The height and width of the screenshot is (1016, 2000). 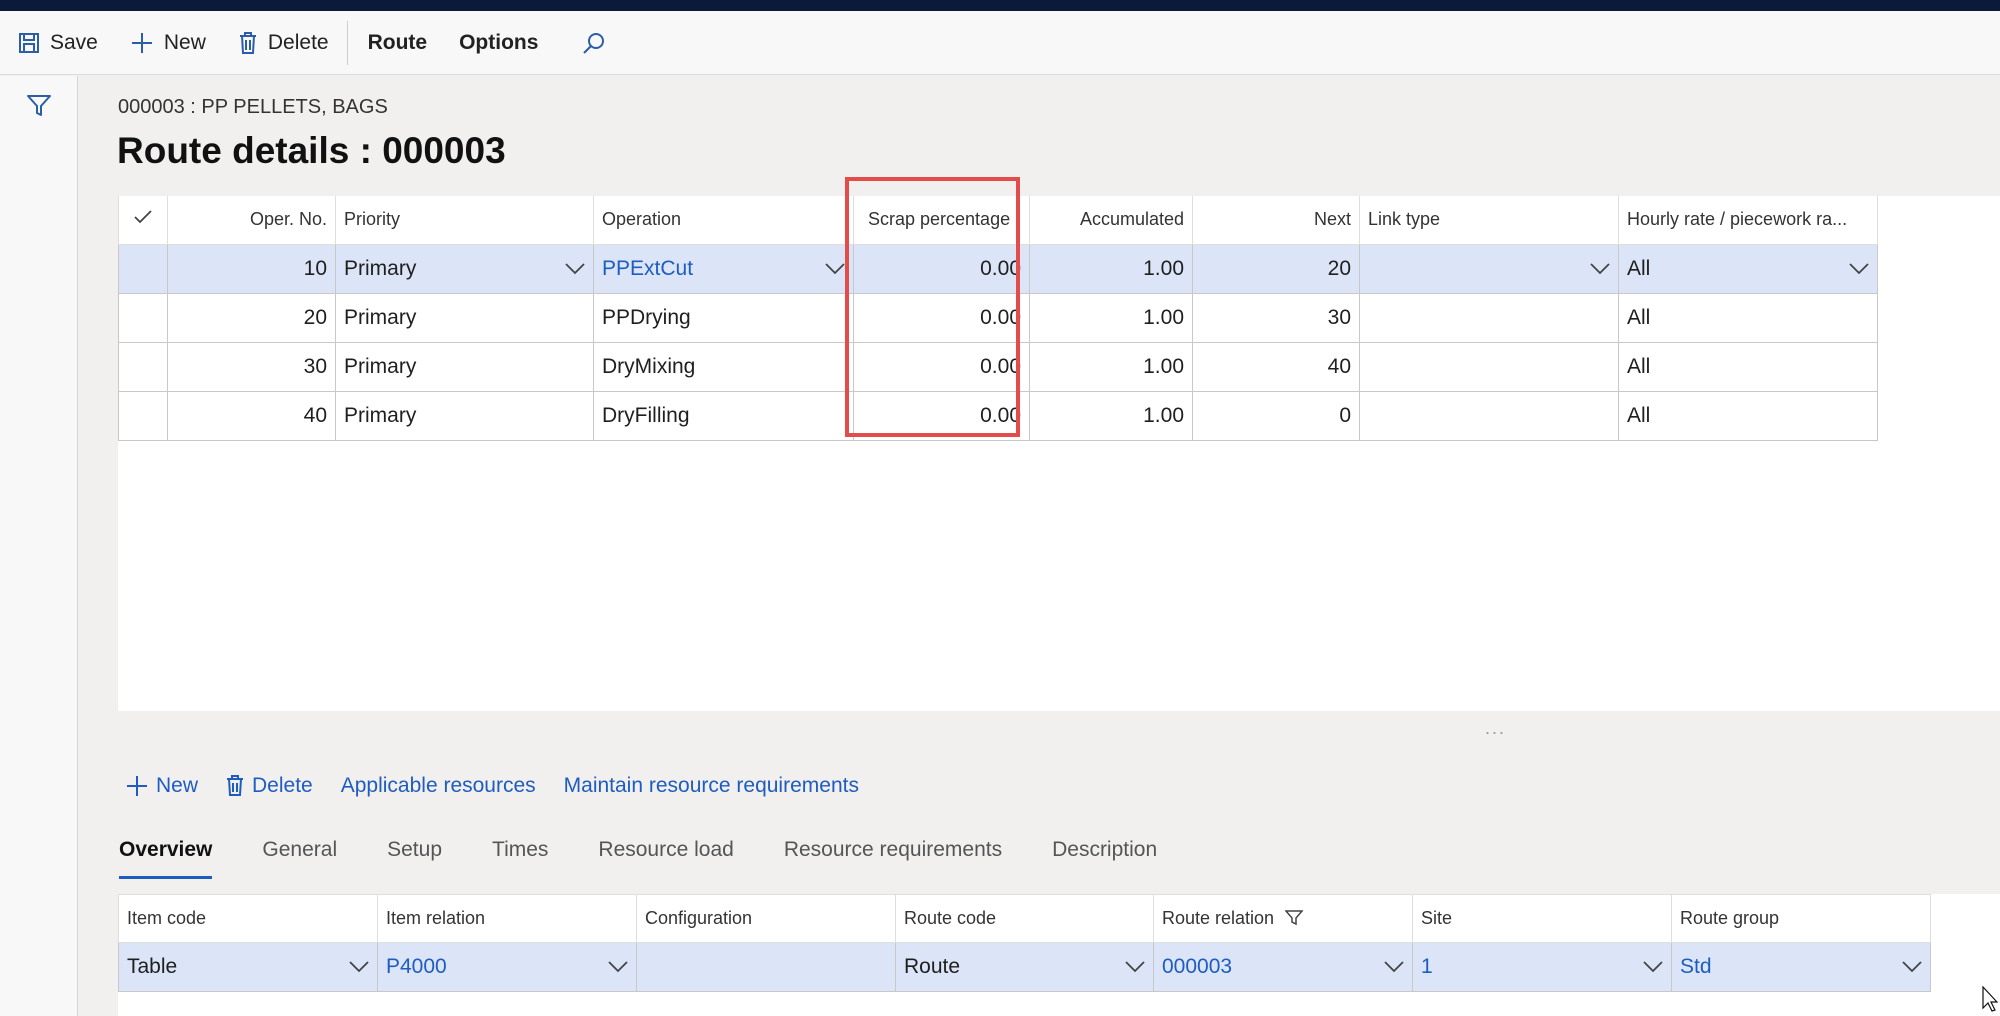 I want to click on oper-no-cell: 10, so click(x=251, y=268).